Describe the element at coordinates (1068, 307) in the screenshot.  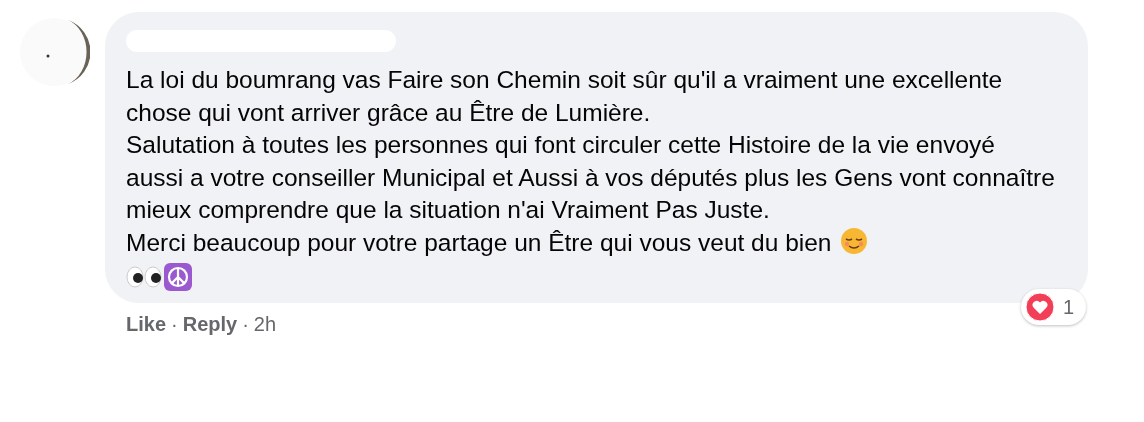
I see `reaction-count: 1` at that location.